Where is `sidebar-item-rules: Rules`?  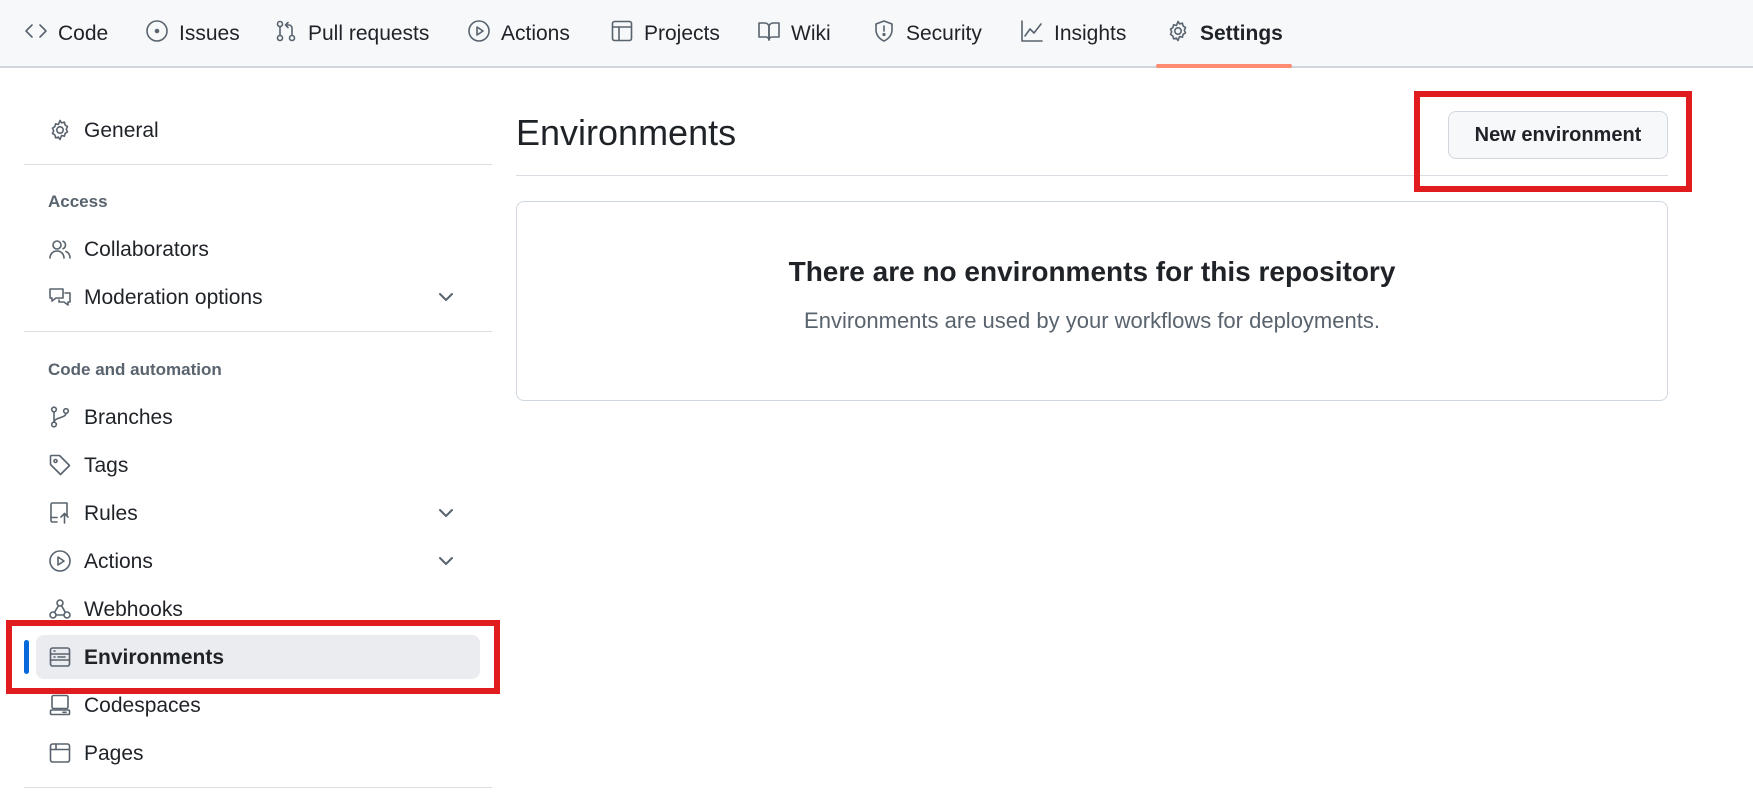 sidebar-item-rules: Rules is located at coordinates (258, 513).